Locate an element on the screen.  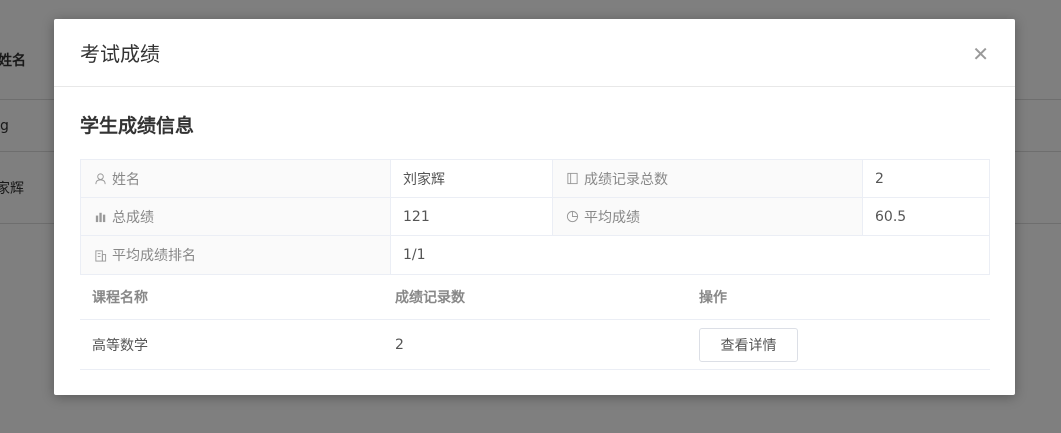
user-icon is located at coordinates (100, 179).